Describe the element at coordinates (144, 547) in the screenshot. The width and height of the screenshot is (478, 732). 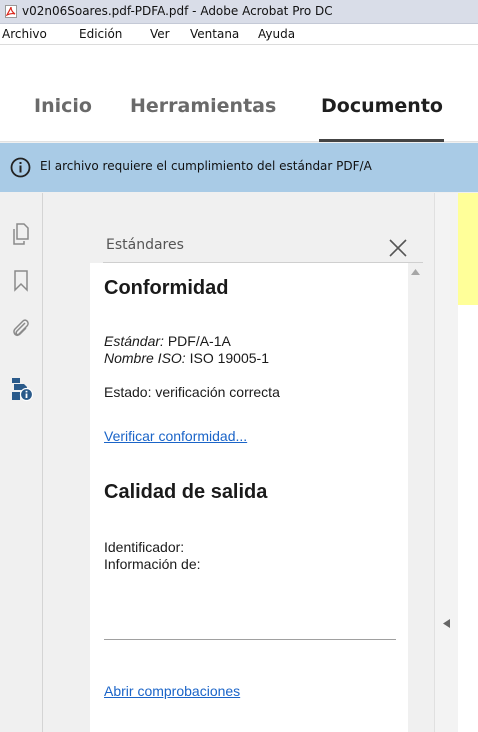
I see `identificador-label: Identificador:` at that location.